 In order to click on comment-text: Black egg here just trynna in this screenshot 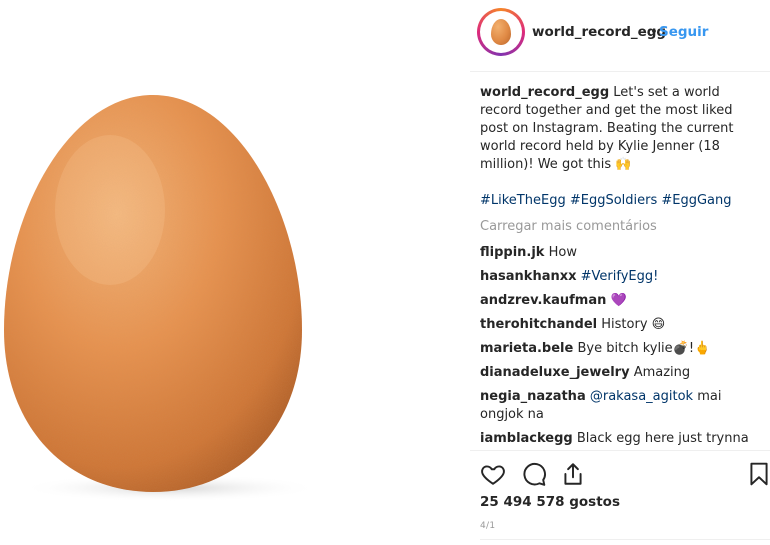, I will do `click(662, 438)`.